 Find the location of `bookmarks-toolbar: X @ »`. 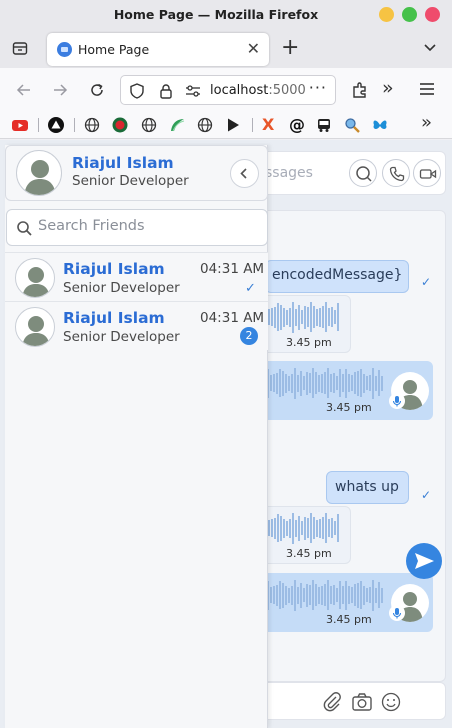

bookmarks-toolbar: X @ » is located at coordinates (226, 125).